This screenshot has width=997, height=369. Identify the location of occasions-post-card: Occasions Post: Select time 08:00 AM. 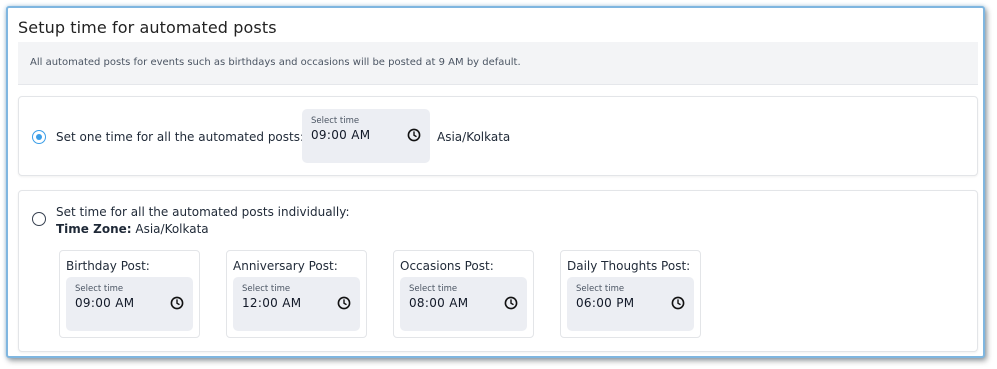
(463, 294).